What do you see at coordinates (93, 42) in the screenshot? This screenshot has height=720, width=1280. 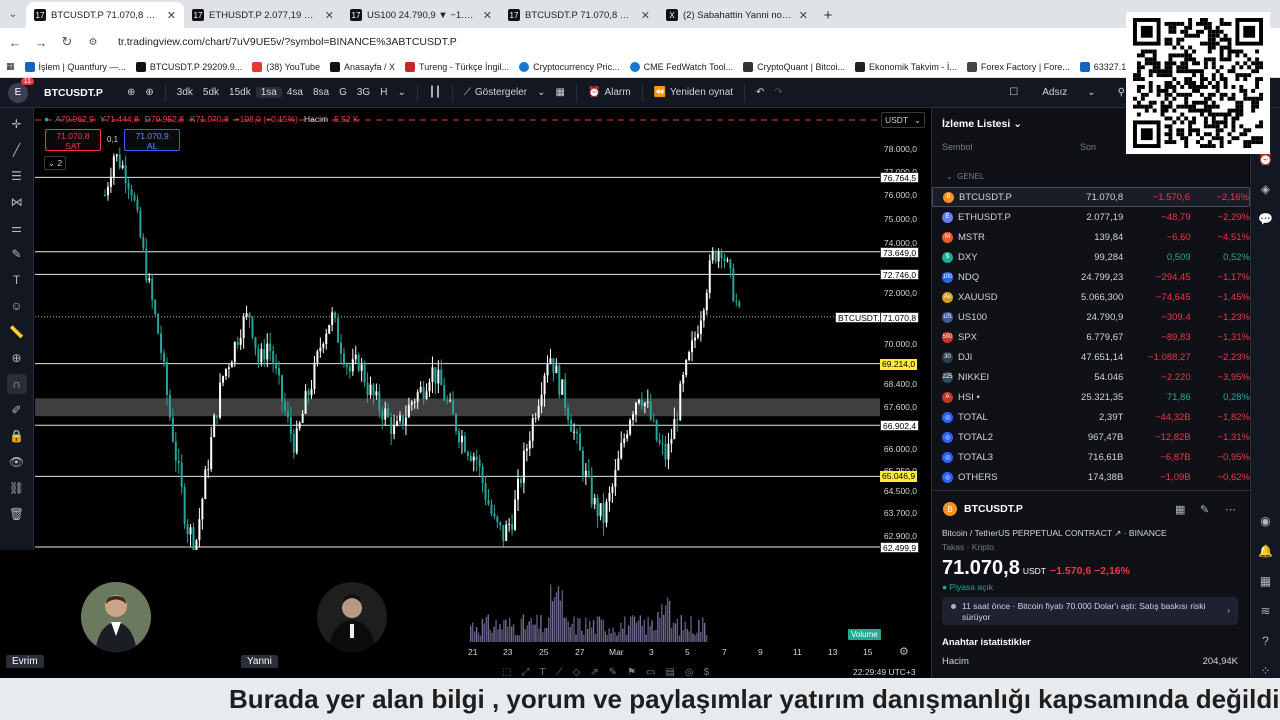 I see `site-info-icon: ⚙` at bounding box center [93, 42].